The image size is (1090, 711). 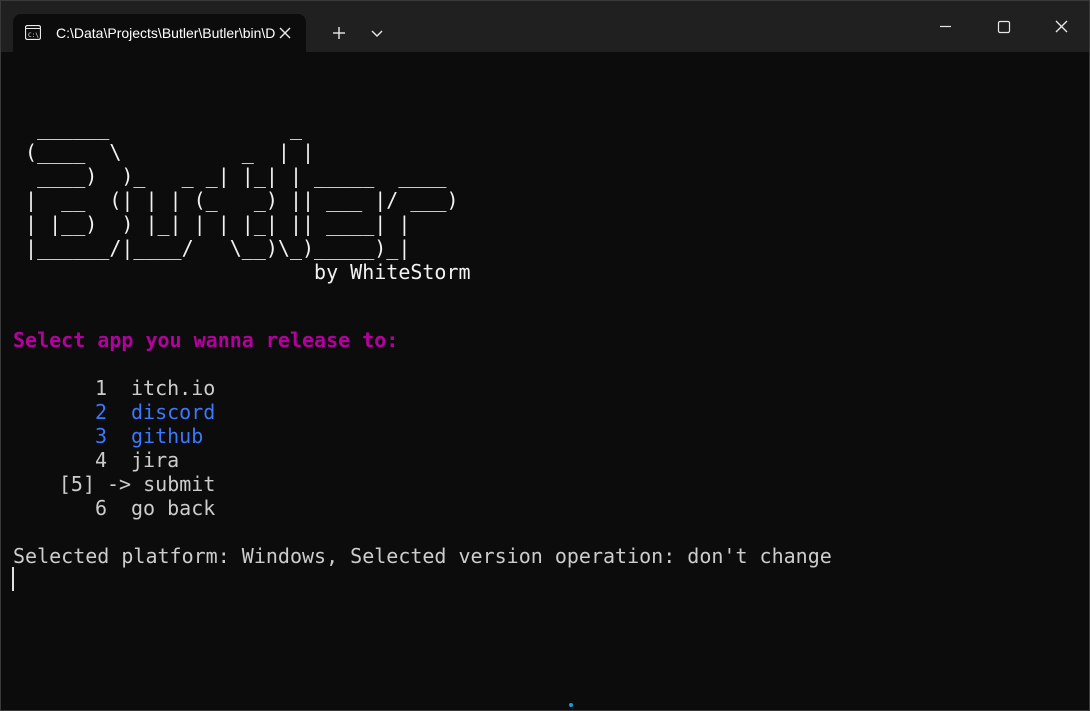 I want to click on menu-item-jira: 4 jira, so click(x=96, y=460).